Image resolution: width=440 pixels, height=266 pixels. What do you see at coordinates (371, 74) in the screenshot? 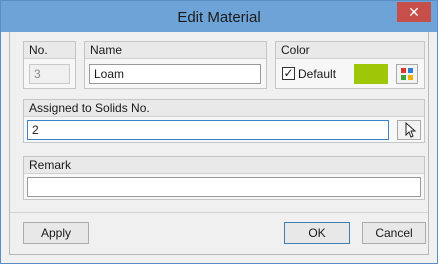
I see `color-swatch` at bounding box center [371, 74].